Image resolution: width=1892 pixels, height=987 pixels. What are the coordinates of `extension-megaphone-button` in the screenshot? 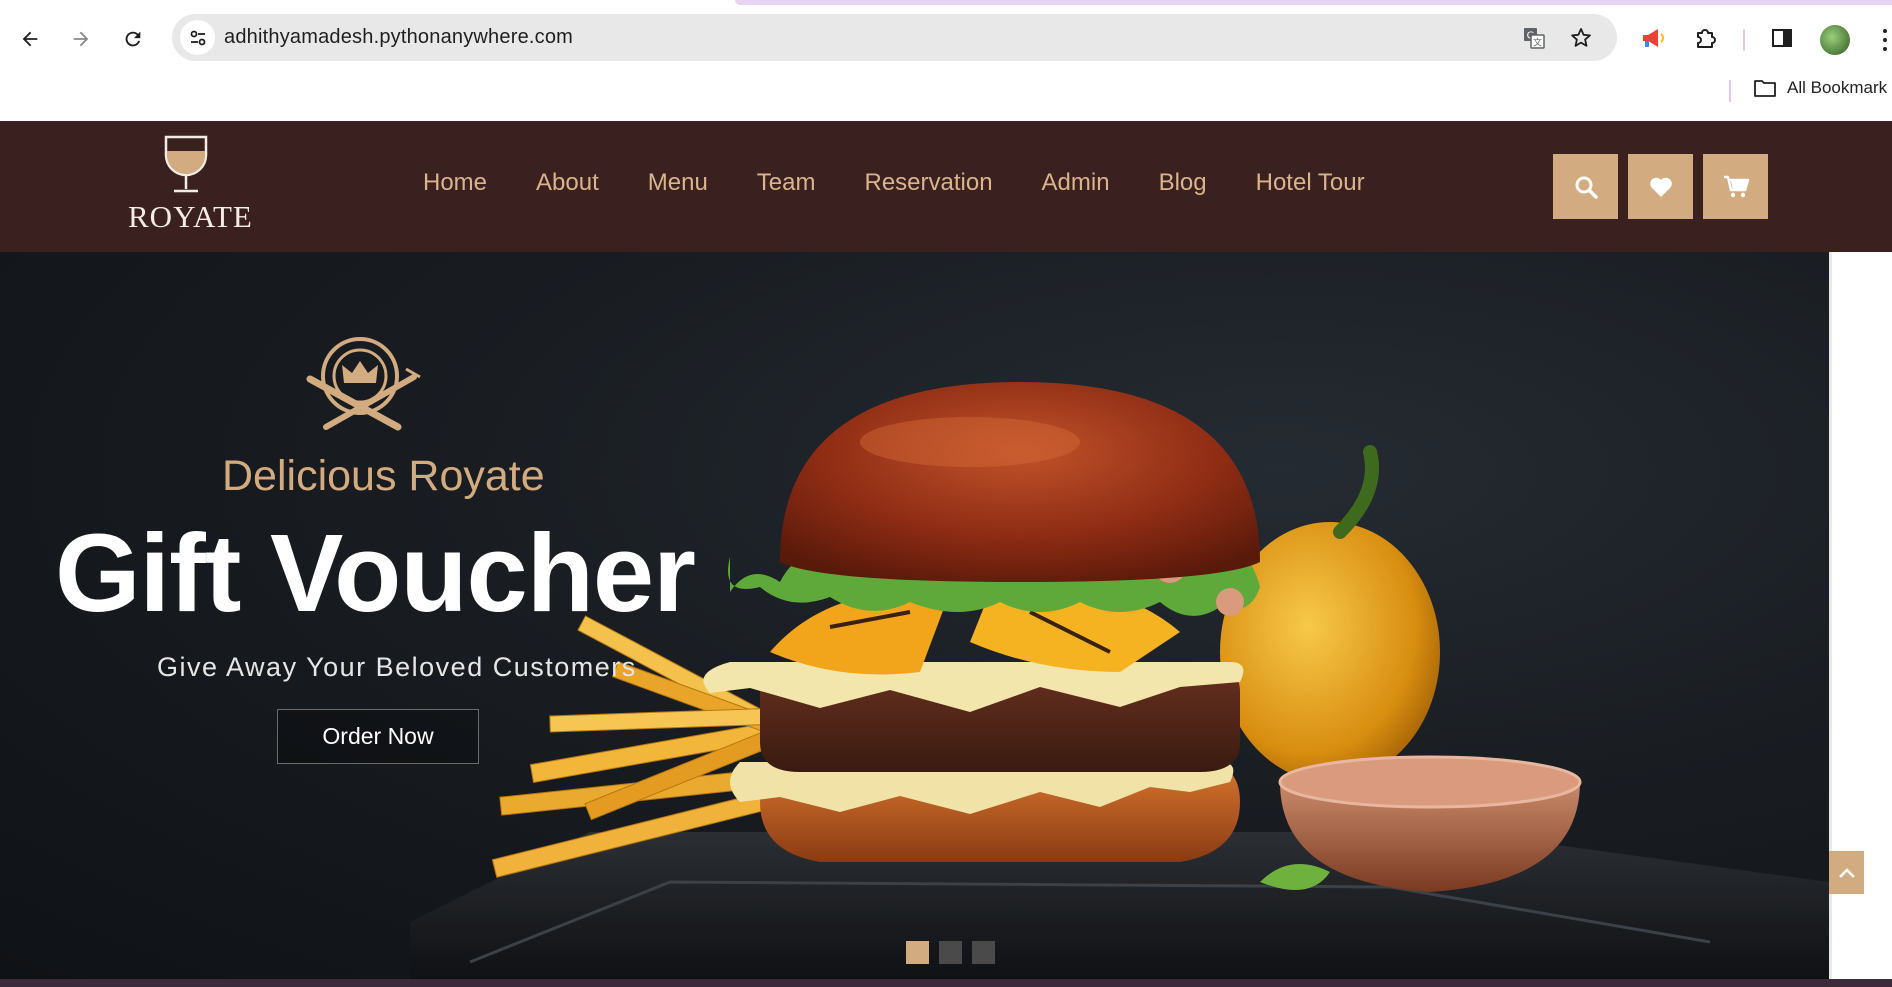 It's located at (1653, 38).